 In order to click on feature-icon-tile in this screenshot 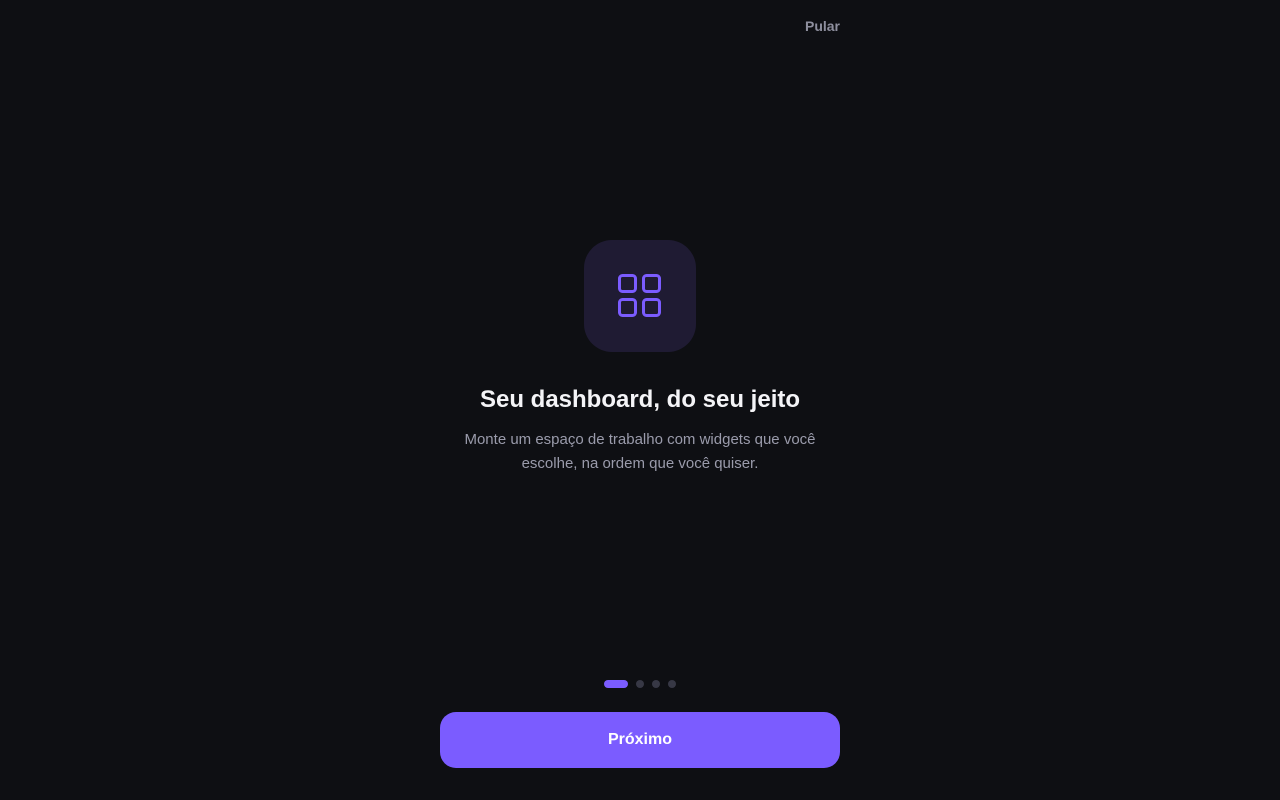, I will do `click(640, 296)`.